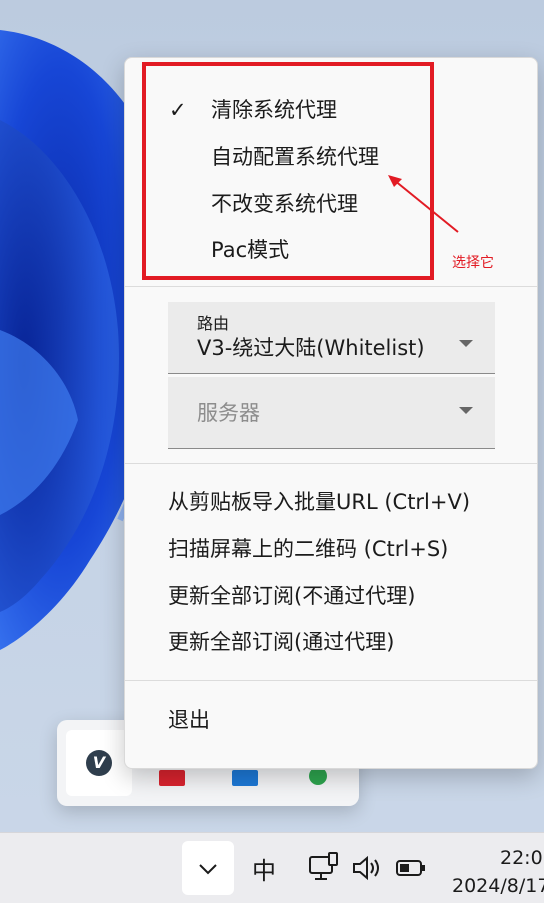  Describe the element at coordinates (411, 868) in the screenshot. I see `battery-icon` at that location.